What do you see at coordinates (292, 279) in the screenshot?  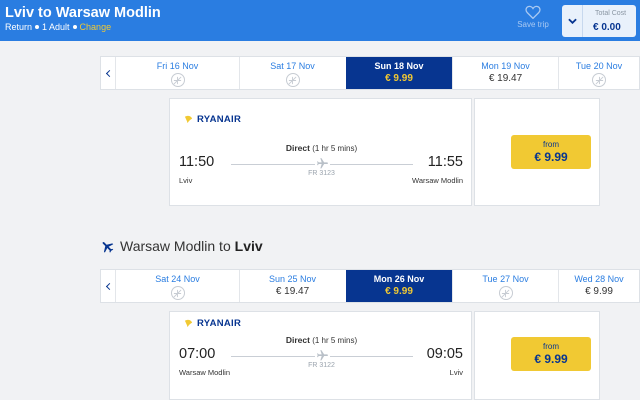 I see `date-label: Sun 25 Nov` at bounding box center [292, 279].